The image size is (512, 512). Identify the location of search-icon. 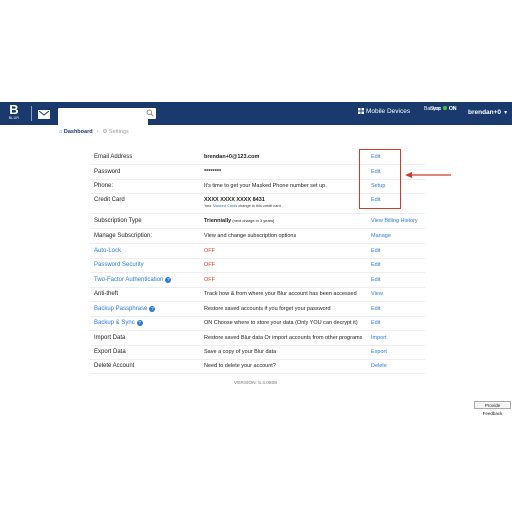
(150, 113).